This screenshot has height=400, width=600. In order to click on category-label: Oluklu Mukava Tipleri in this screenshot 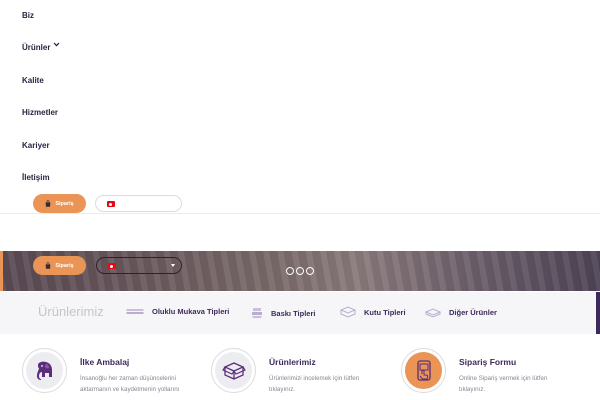, I will do `click(191, 311)`.